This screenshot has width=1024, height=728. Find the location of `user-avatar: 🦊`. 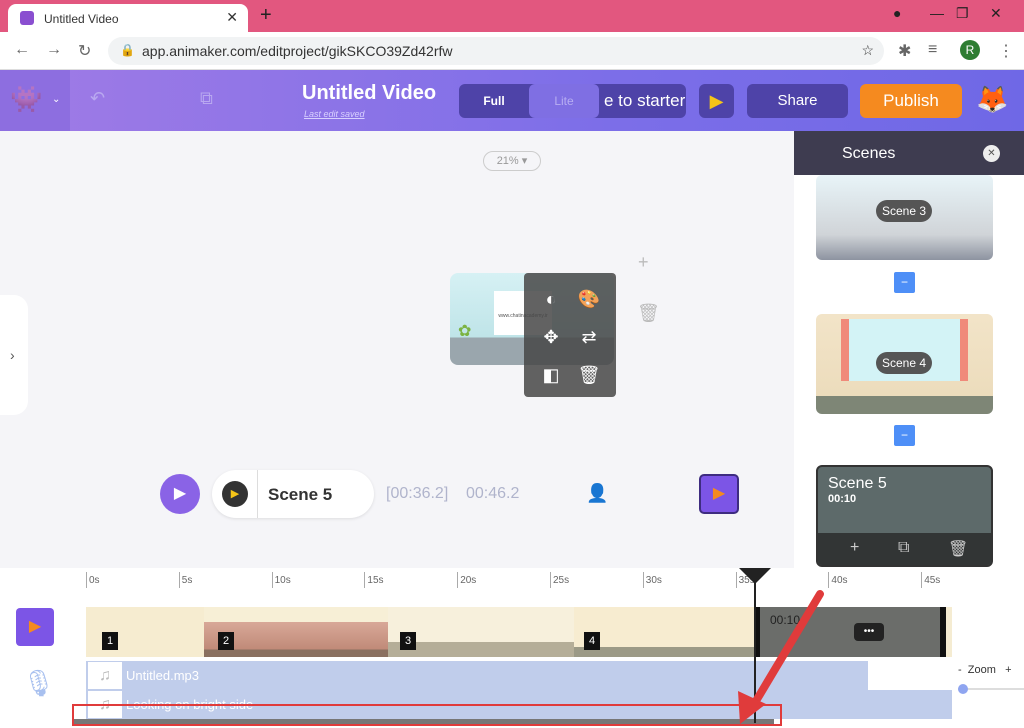

user-avatar: 🦊 is located at coordinates (992, 99).